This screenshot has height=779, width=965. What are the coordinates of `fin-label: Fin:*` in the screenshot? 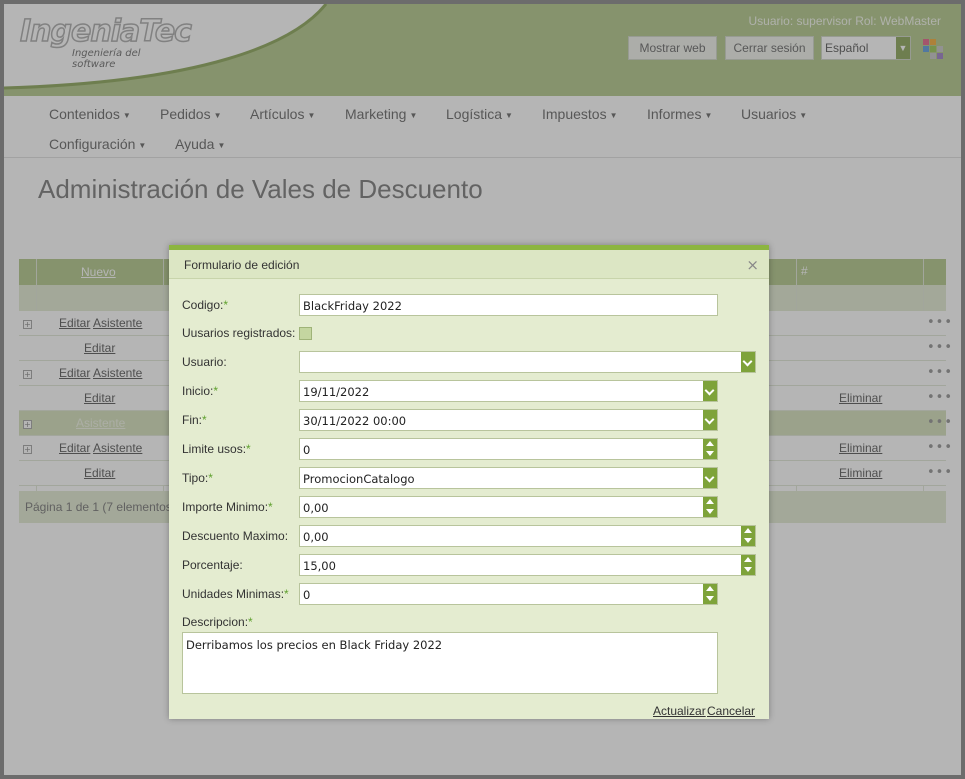 It's located at (194, 420).